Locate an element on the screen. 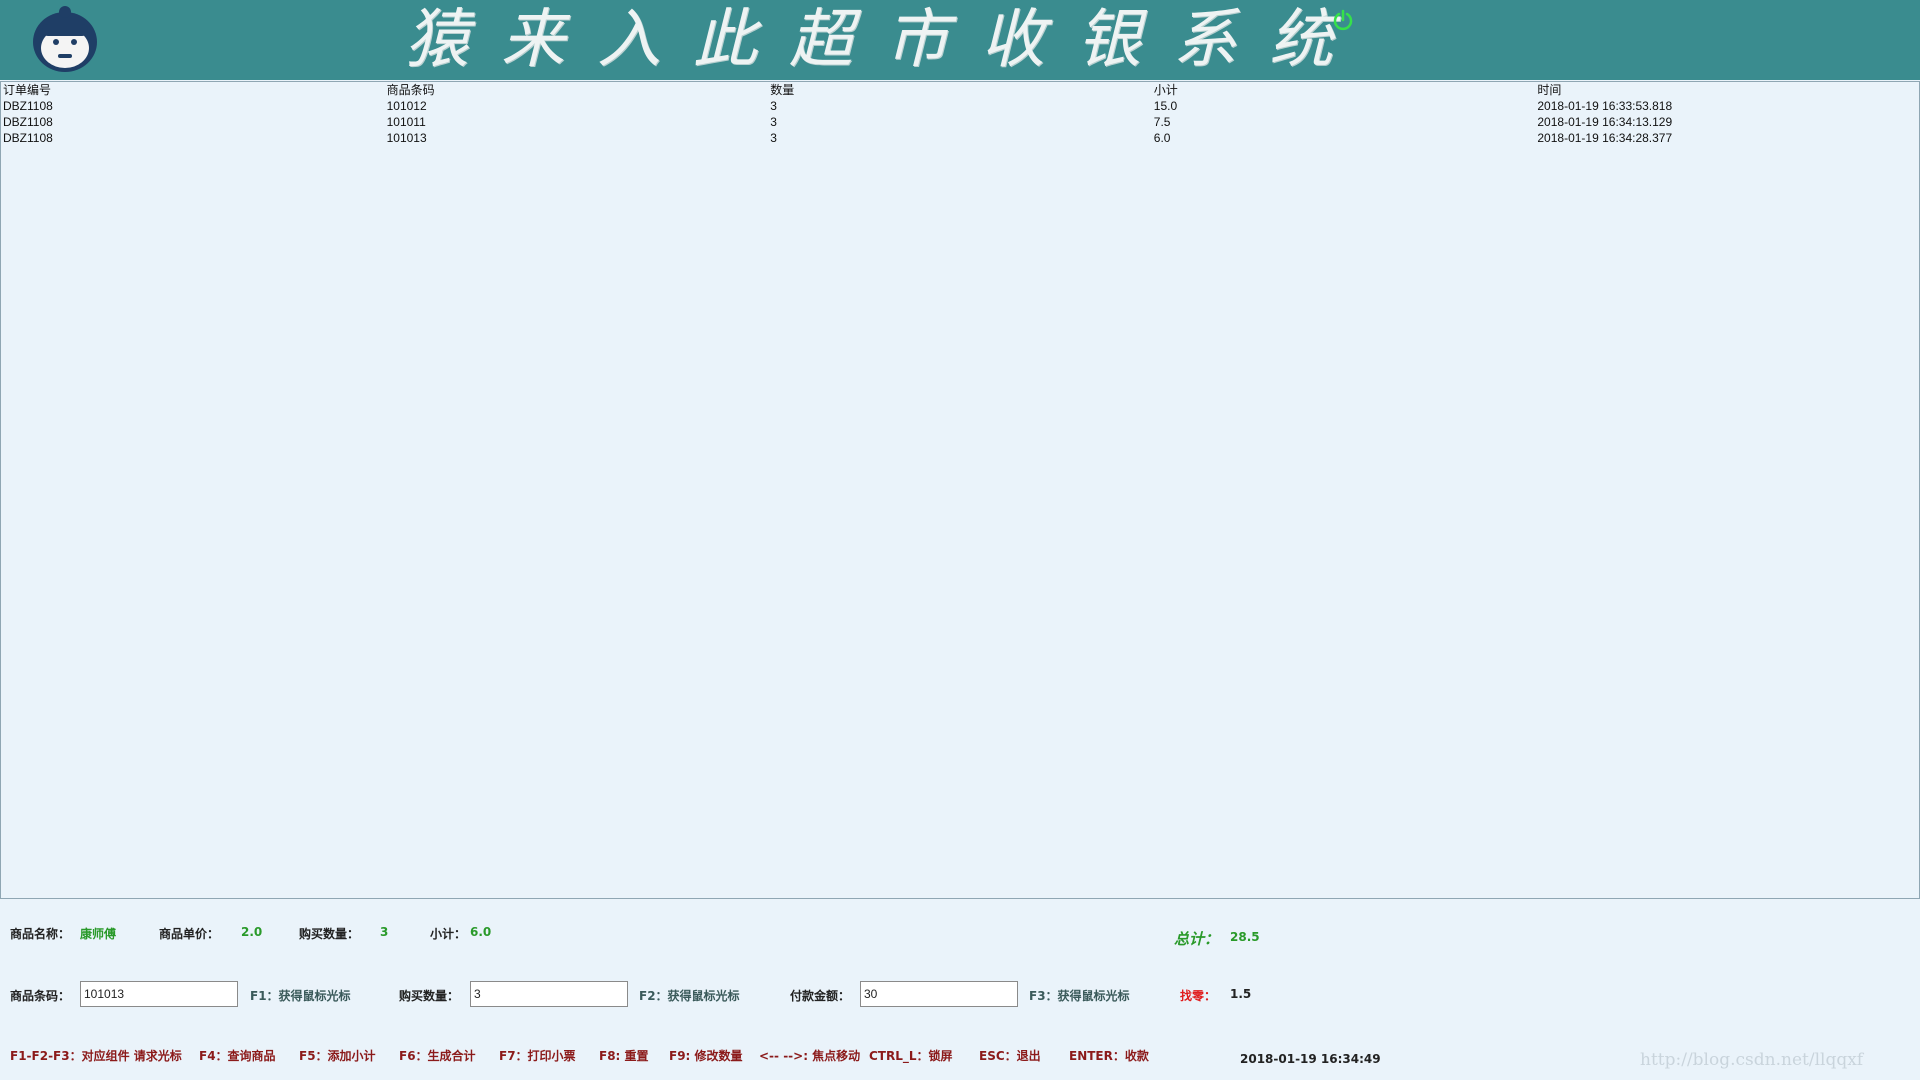  change-value: 1.5 is located at coordinates (1241, 994).